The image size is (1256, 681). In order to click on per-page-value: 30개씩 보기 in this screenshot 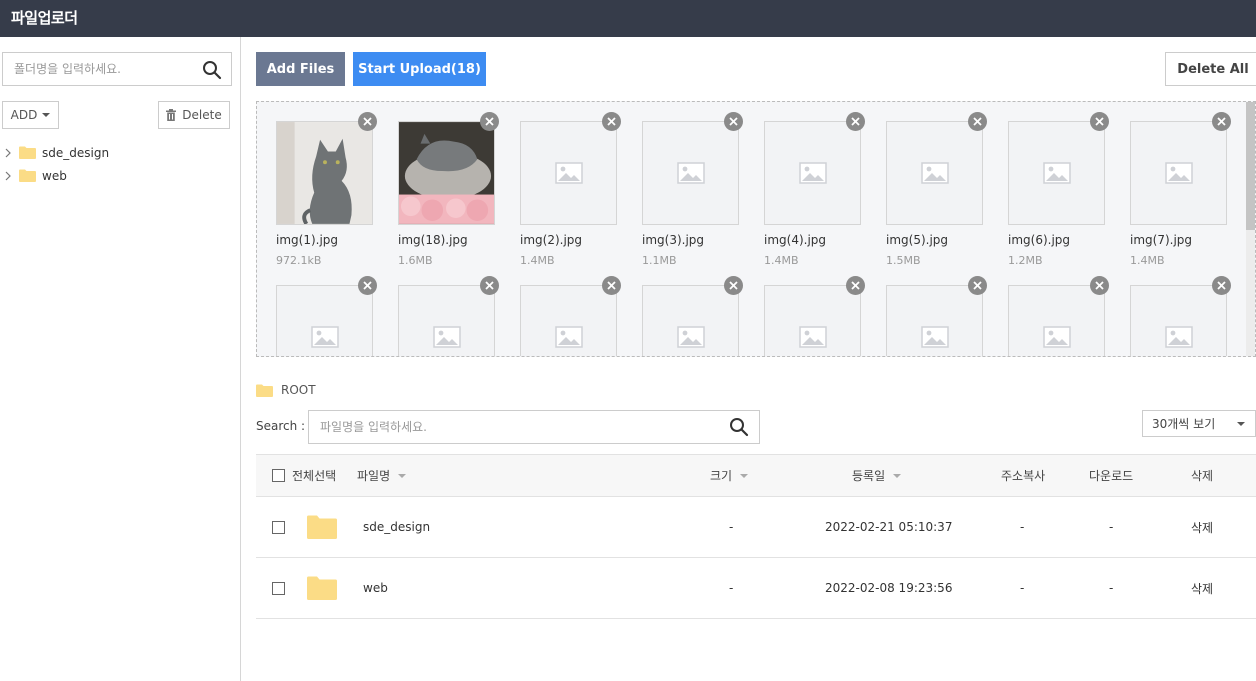, I will do `click(1184, 424)`.